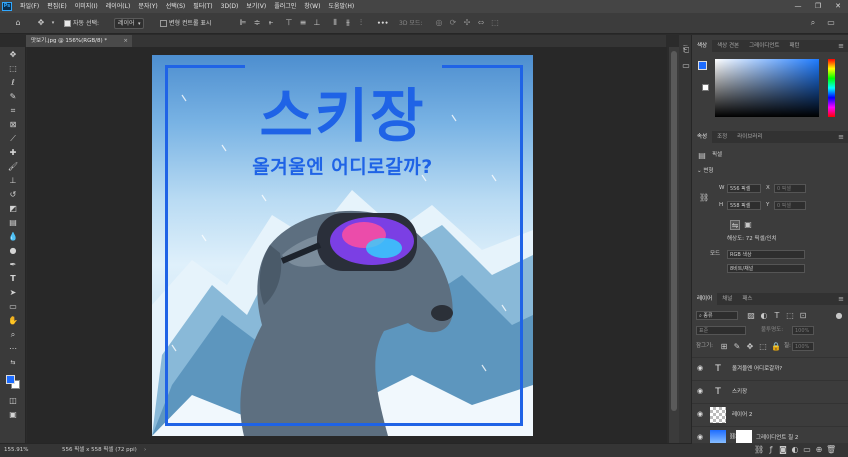  What do you see at coordinates (348, 23) in the screenshot?
I see `distribute-center-icon: ⫵` at bounding box center [348, 23].